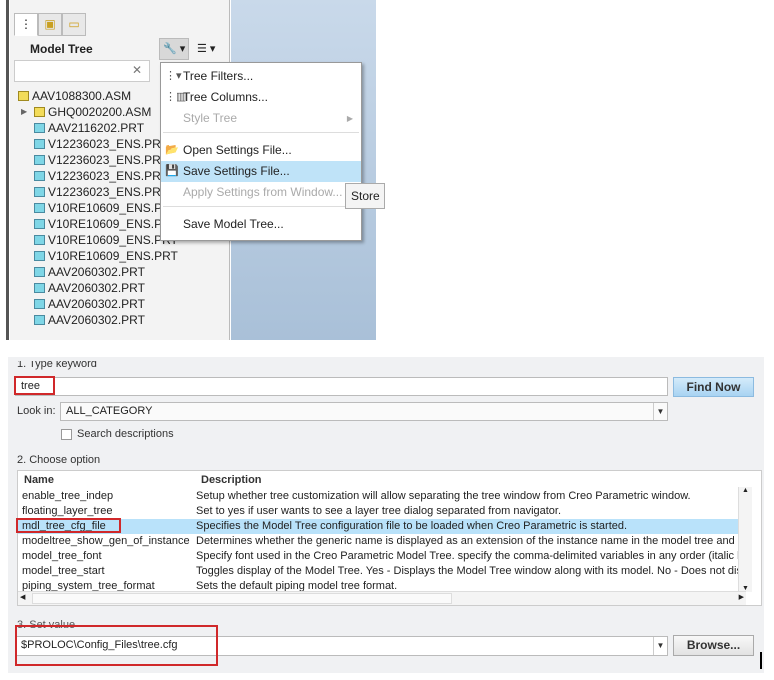 This screenshot has width=774, height=680. Describe the element at coordinates (7, 170) in the screenshot. I see `window-edge` at that location.